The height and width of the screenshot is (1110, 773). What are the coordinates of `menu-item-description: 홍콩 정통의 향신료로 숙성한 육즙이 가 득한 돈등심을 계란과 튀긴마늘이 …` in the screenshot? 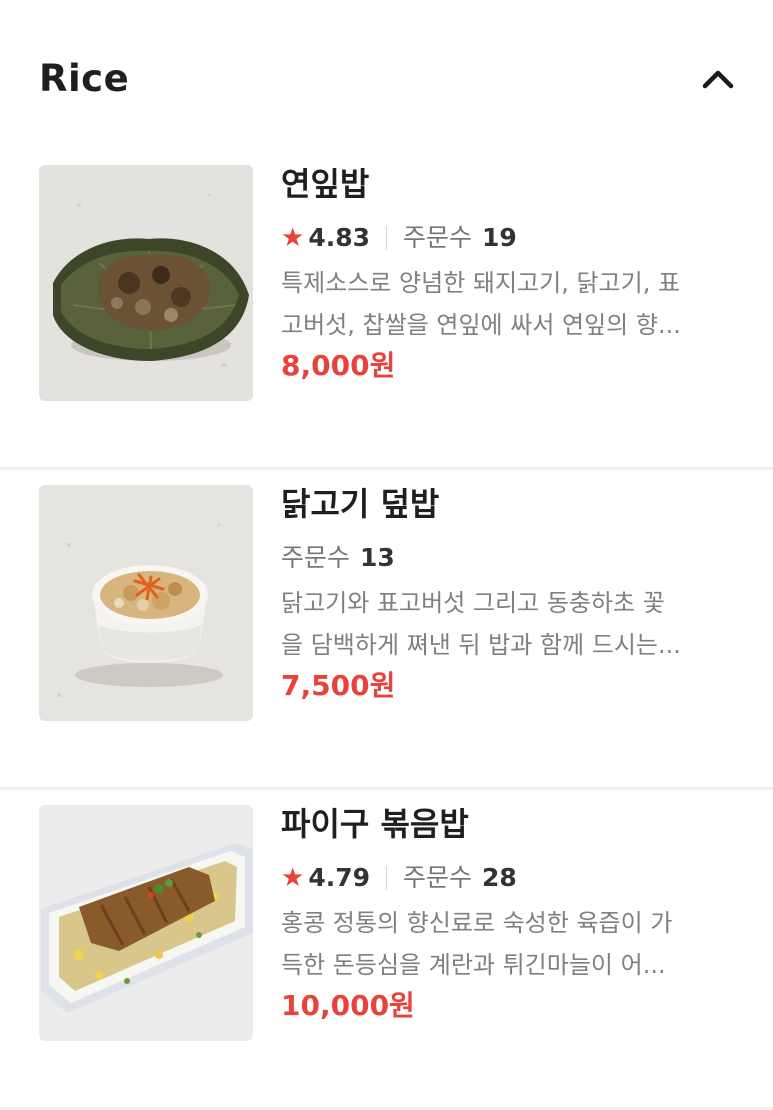 It's located at (508, 944).